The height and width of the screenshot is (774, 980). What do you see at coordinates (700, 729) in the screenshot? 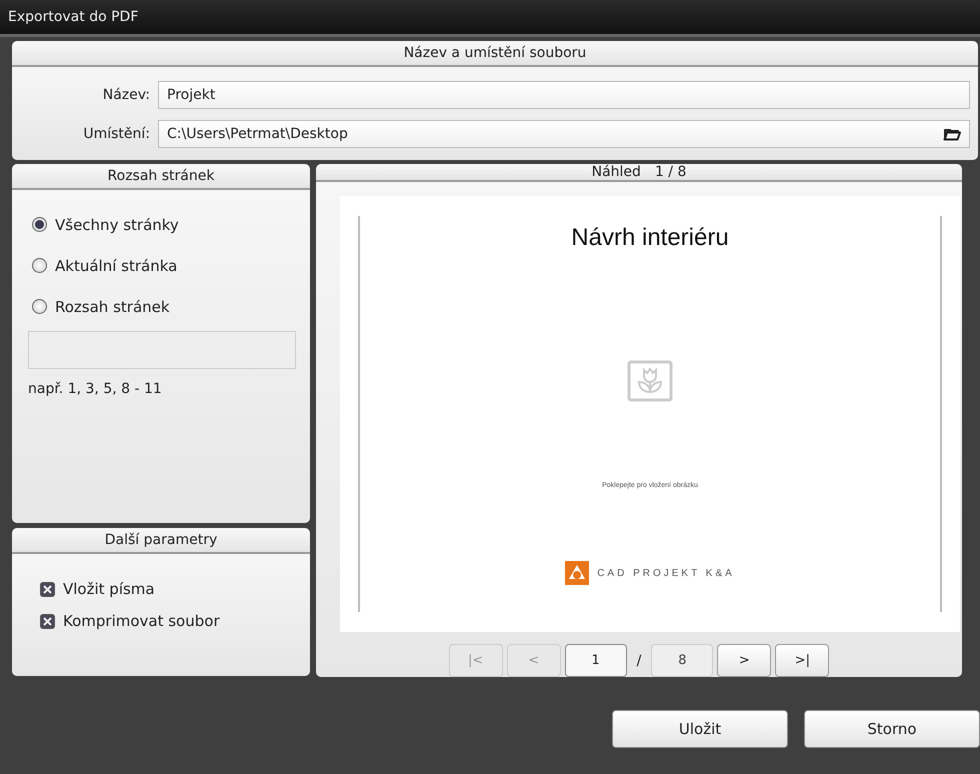
I see `dialog-button: Uložit` at bounding box center [700, 729].